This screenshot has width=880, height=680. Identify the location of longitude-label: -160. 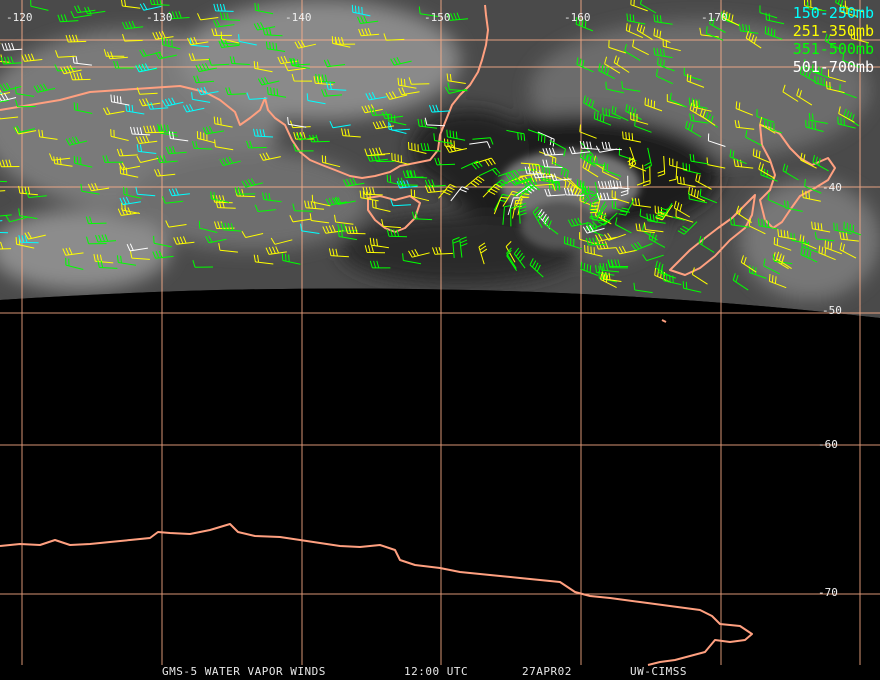
(577, 17).